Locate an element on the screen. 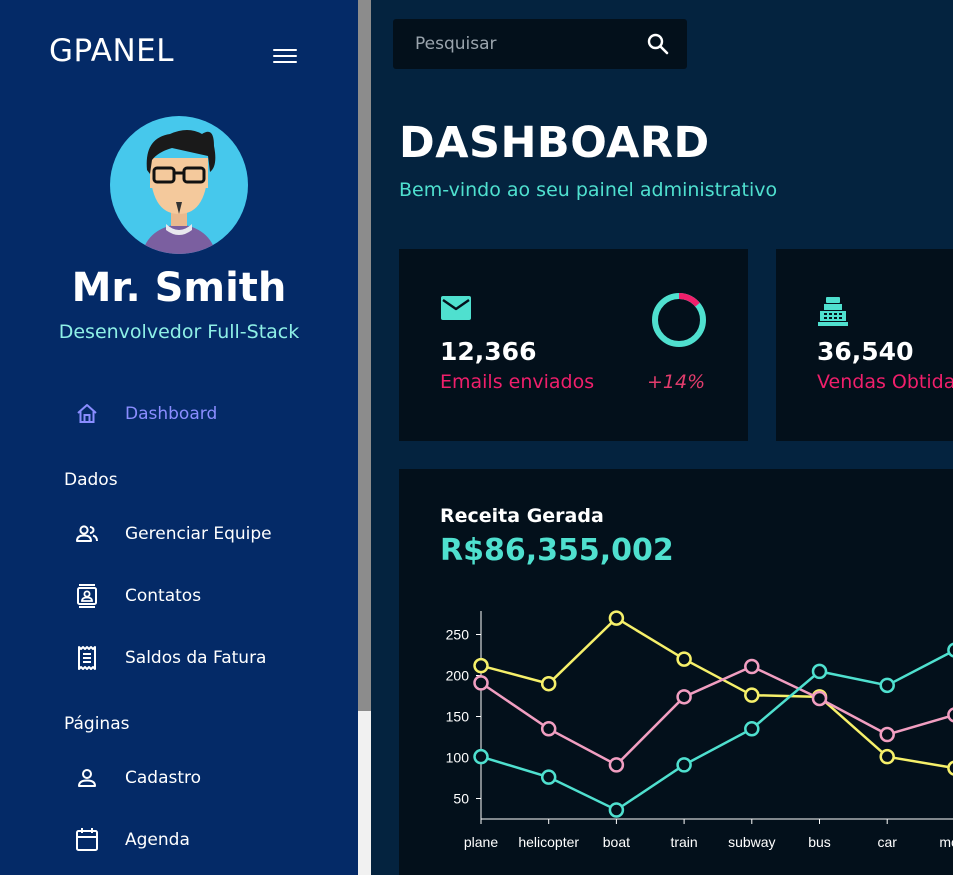 Image resolution: width=953 pixels, height=875 pixels. y-tick-label: 250 is located at coordinates (458, 635).